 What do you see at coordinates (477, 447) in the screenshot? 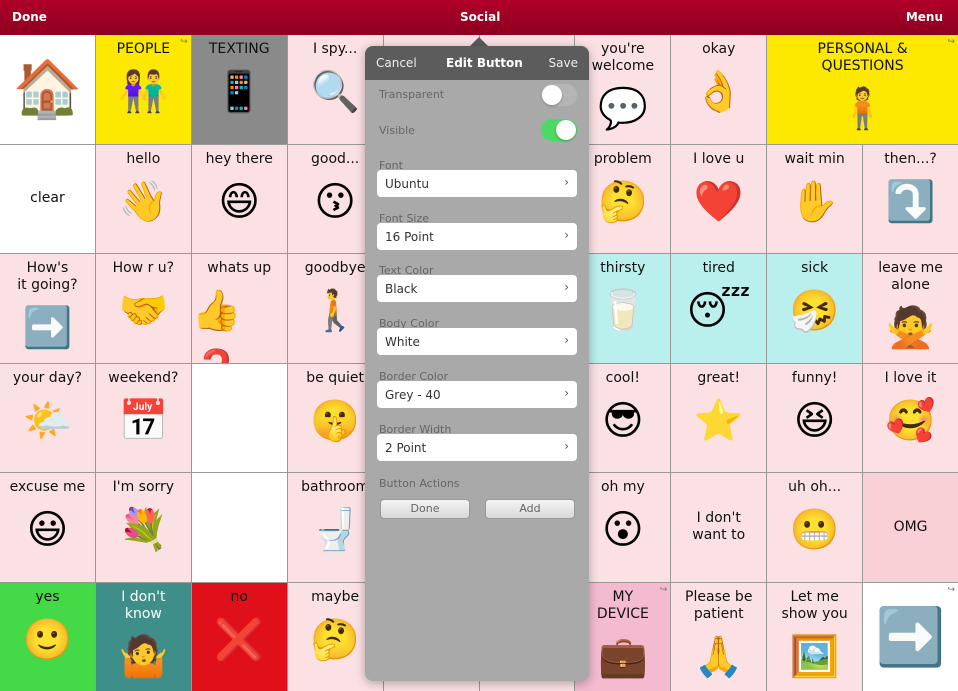
I see `border-width-select: 2 Point ›` at bounding box center [477, 447].